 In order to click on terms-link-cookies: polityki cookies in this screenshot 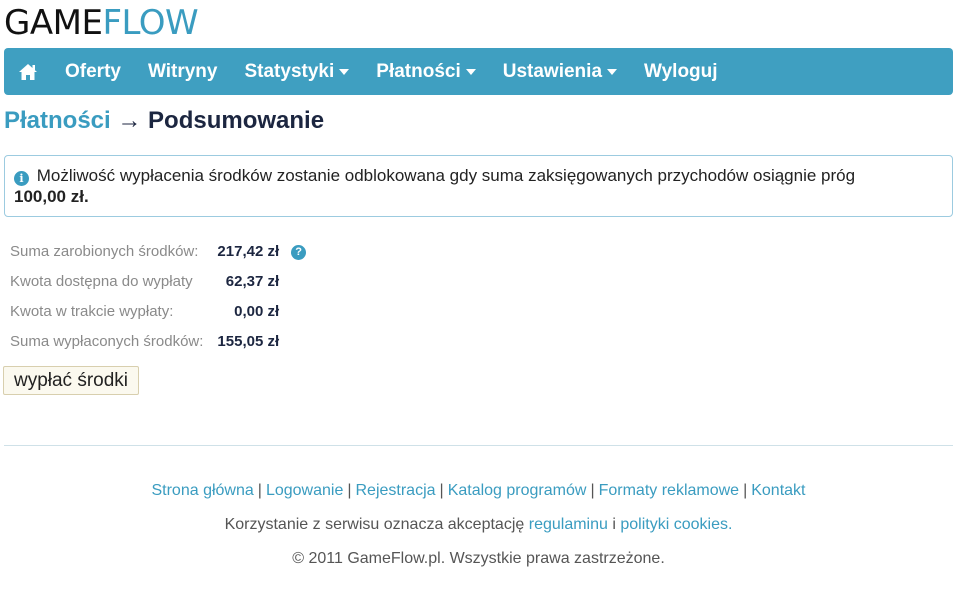, I will do `click(674, 524)`.